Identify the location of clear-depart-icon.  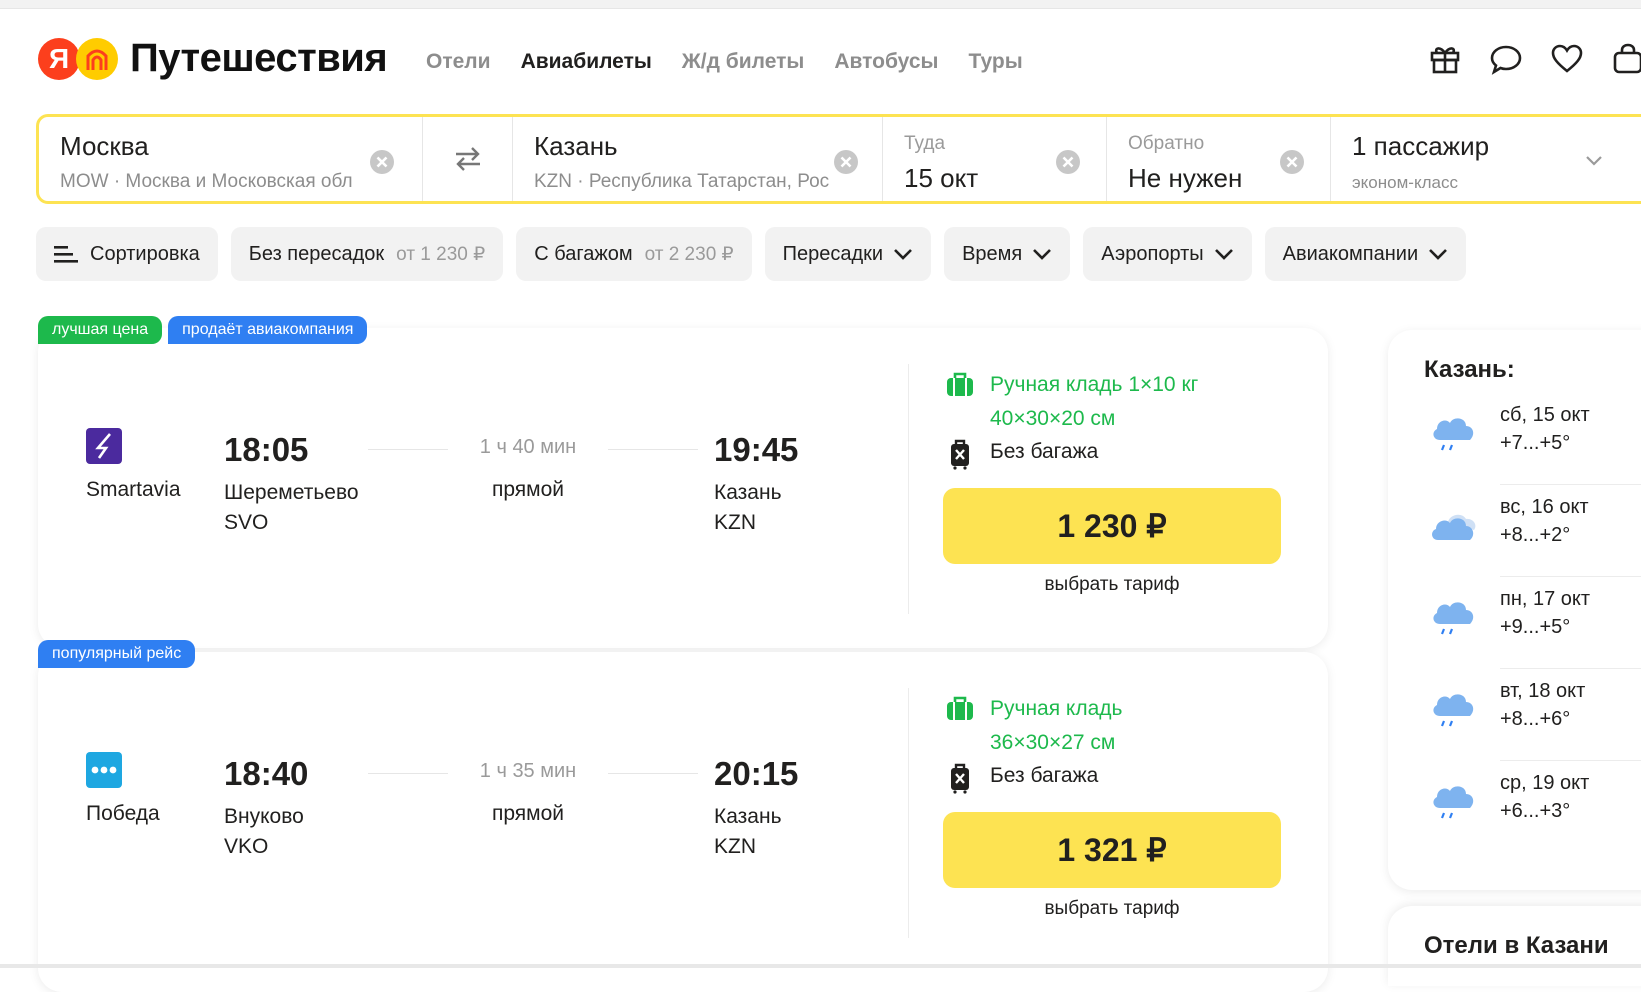
(1068, 162).